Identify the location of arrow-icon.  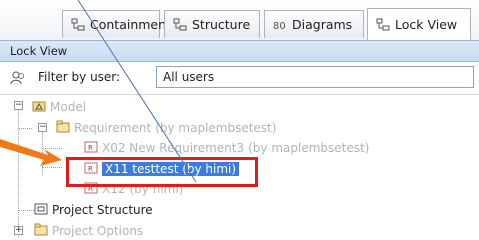
(31, 152).